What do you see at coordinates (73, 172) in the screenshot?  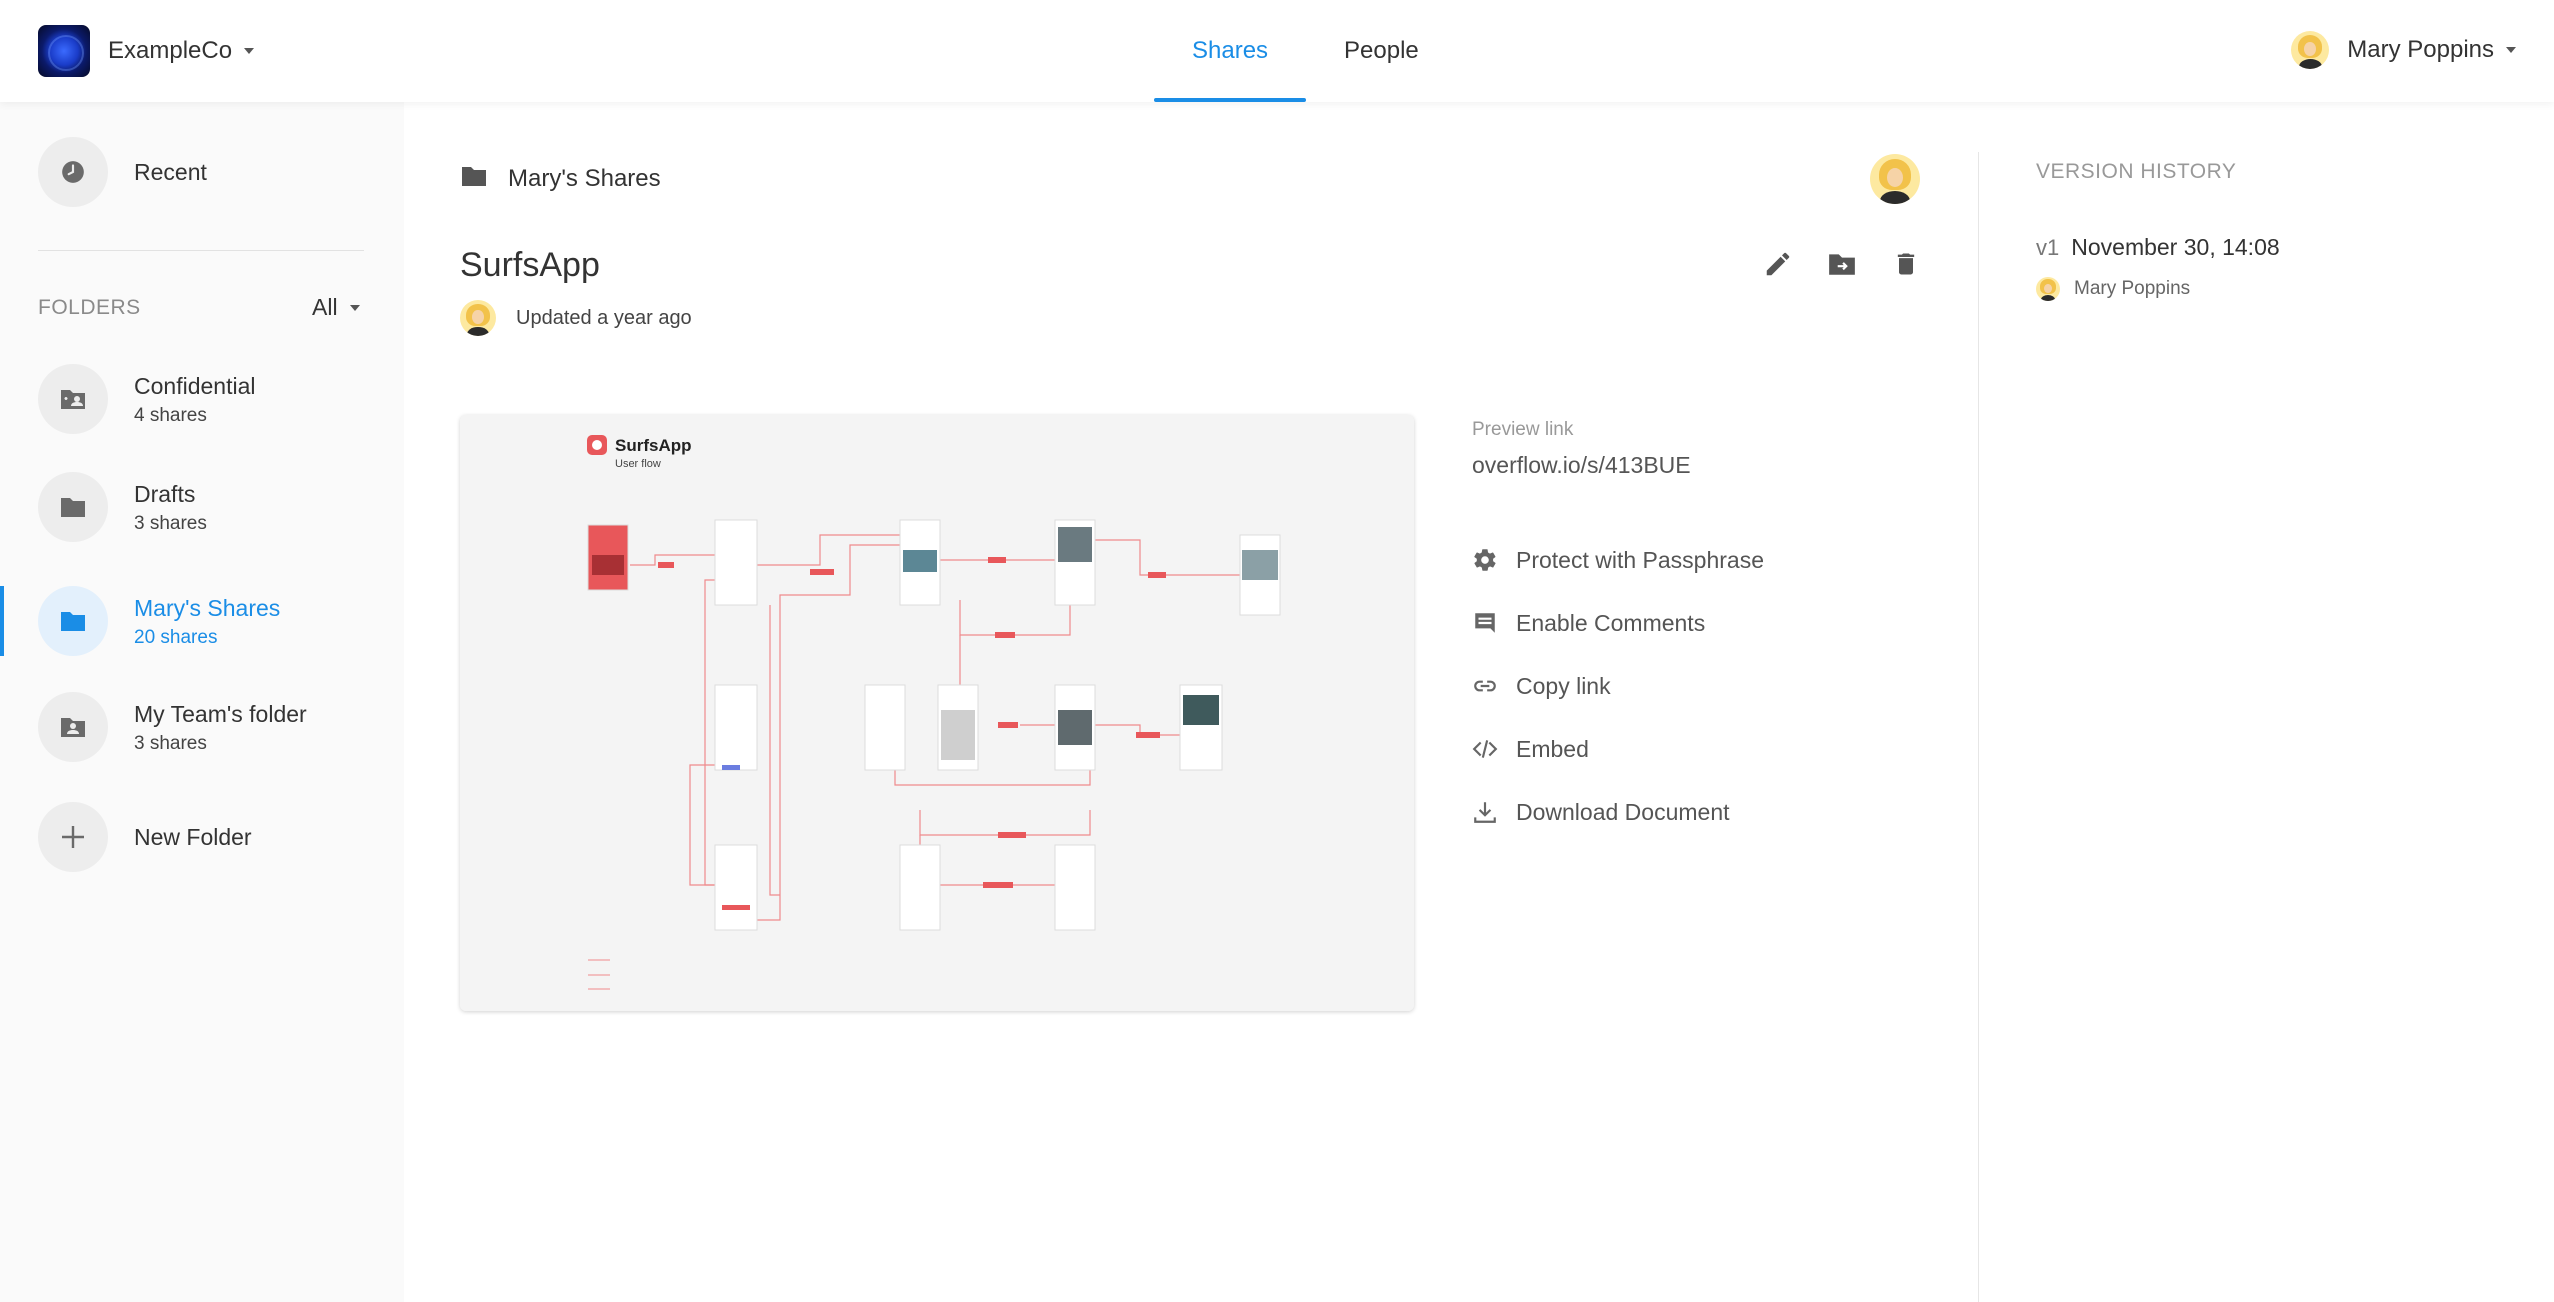 I see `clock-icon` at bounding box center [73, 172].